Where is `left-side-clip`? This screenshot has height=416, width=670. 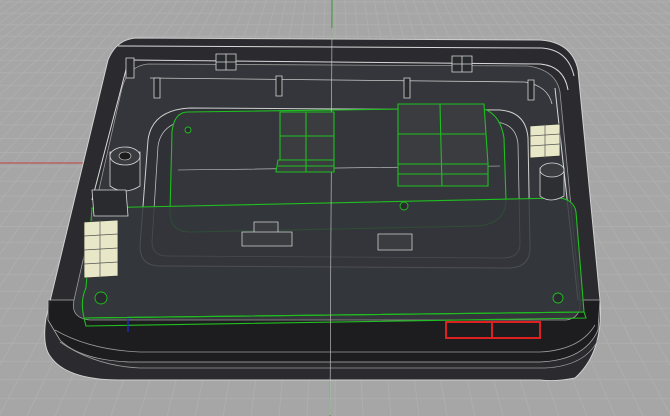 left-side-clip is located at coordinates (110, 203).